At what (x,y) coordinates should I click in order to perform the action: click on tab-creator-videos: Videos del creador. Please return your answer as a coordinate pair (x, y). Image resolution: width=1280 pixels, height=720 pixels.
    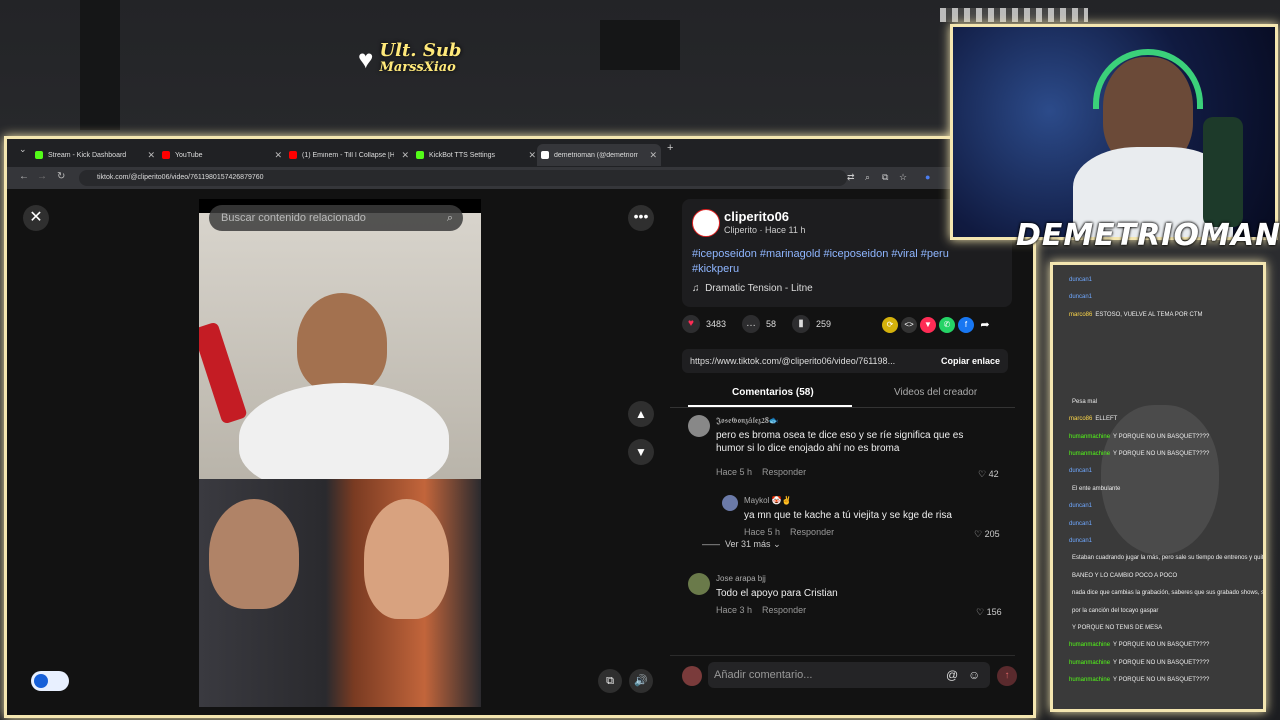
    Looking at the image, I should click on (935, 392).